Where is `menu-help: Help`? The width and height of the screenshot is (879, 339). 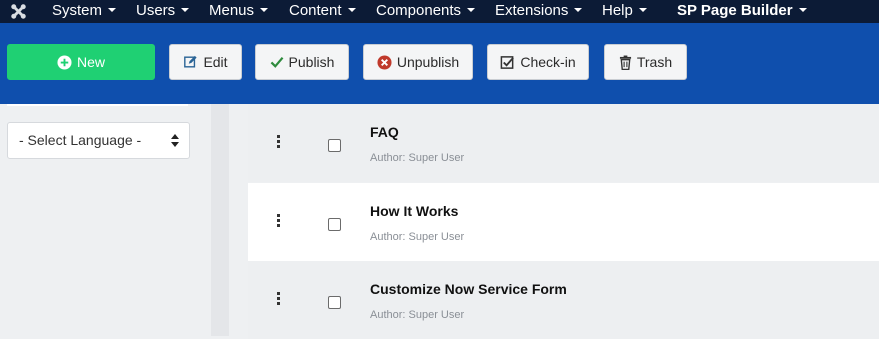 menu-help: Help is located at coordinates (624, 11).